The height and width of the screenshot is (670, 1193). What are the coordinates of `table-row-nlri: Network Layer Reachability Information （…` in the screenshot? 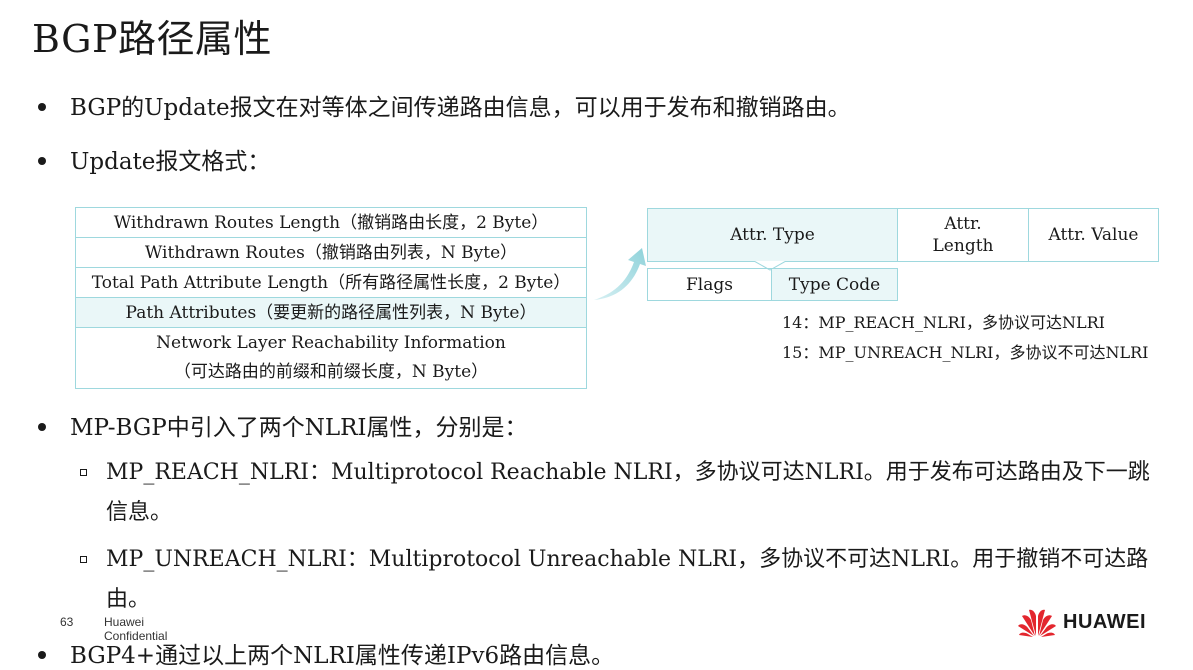 It's located at (331, 358).